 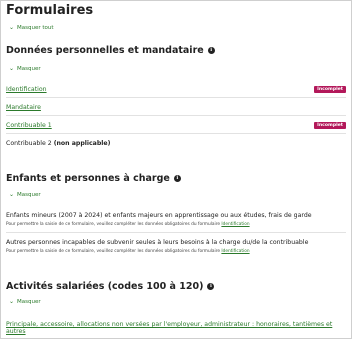 What do you see at coordinates (93, 178) in the screenshot?
I see `section-title-children: Enfants et personnes à charge i` at bounding box center [93, 178].